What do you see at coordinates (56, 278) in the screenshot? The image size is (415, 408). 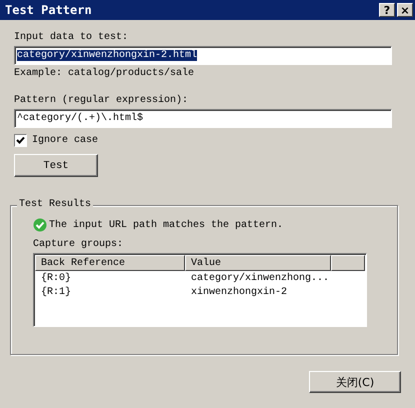 I see `table-cell-text: {R:0}` at bounding box center [56, 278].